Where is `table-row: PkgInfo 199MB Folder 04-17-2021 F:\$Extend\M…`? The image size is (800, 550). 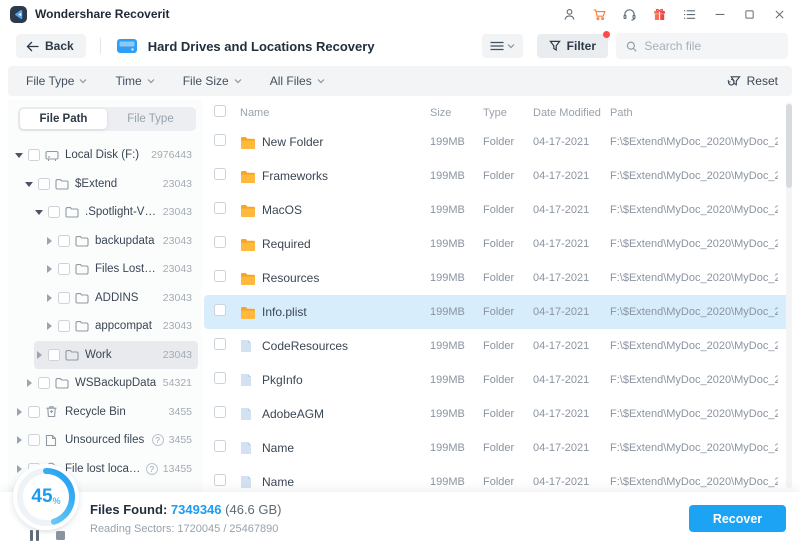
table-row: PkgInfo 199MB Folder 04-17-2021 F:\$Extend\M… is located at coordinates (498, 380).